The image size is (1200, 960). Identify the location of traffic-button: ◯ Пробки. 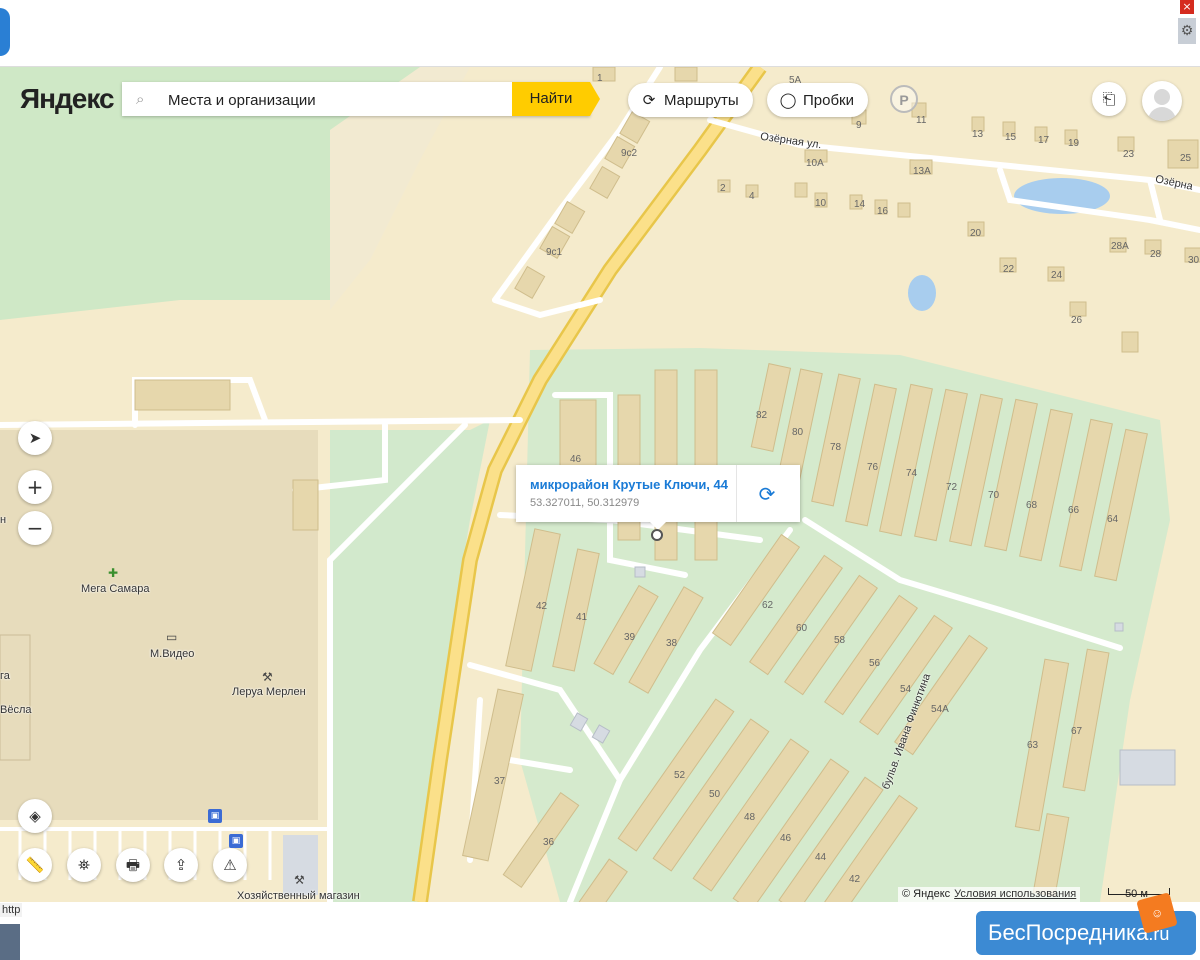
(817, 100).